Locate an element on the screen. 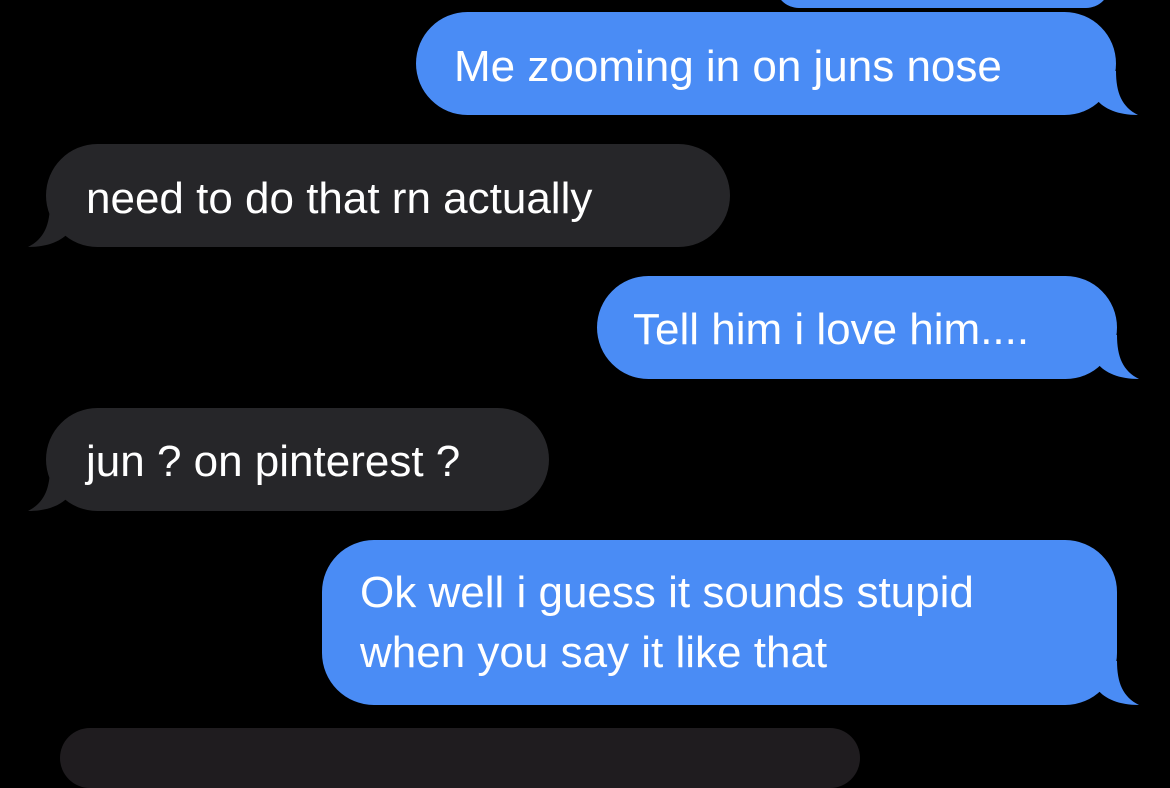  message-bubble-received: jun ? on pinterest ? is located at coordinates (288, 459).